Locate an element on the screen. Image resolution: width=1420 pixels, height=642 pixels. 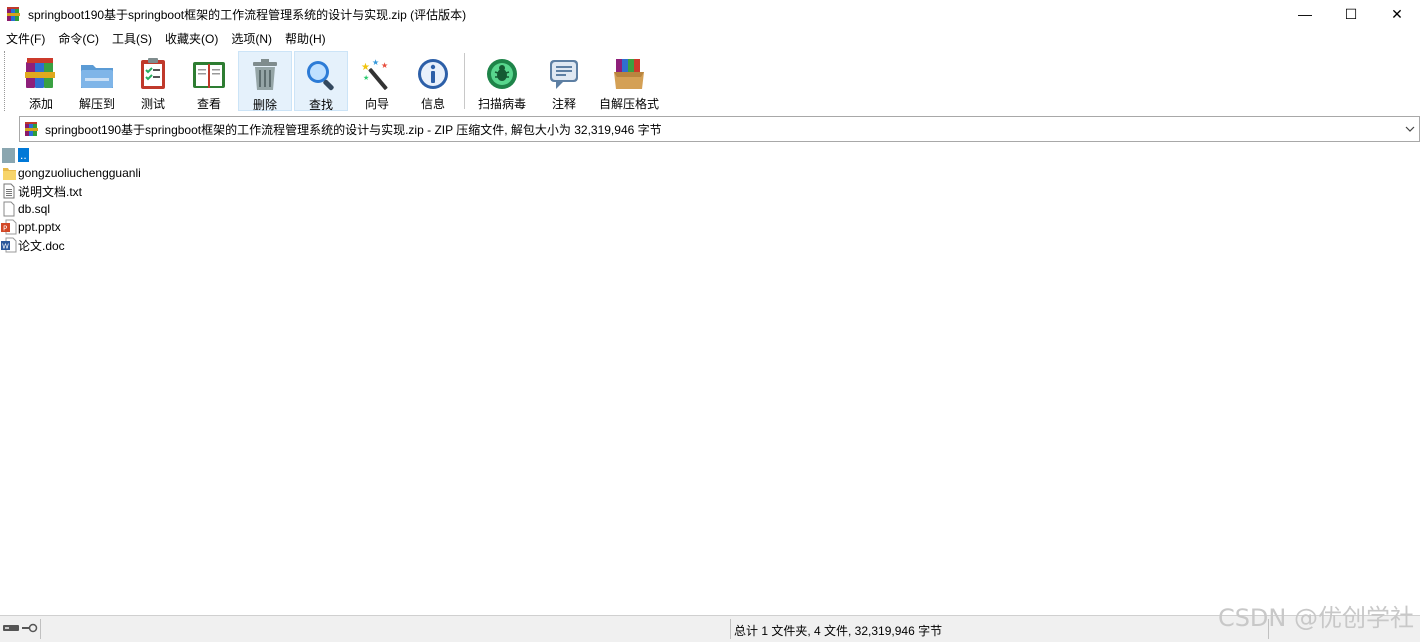
magnifier-icon is located at coordinates (321, 75).